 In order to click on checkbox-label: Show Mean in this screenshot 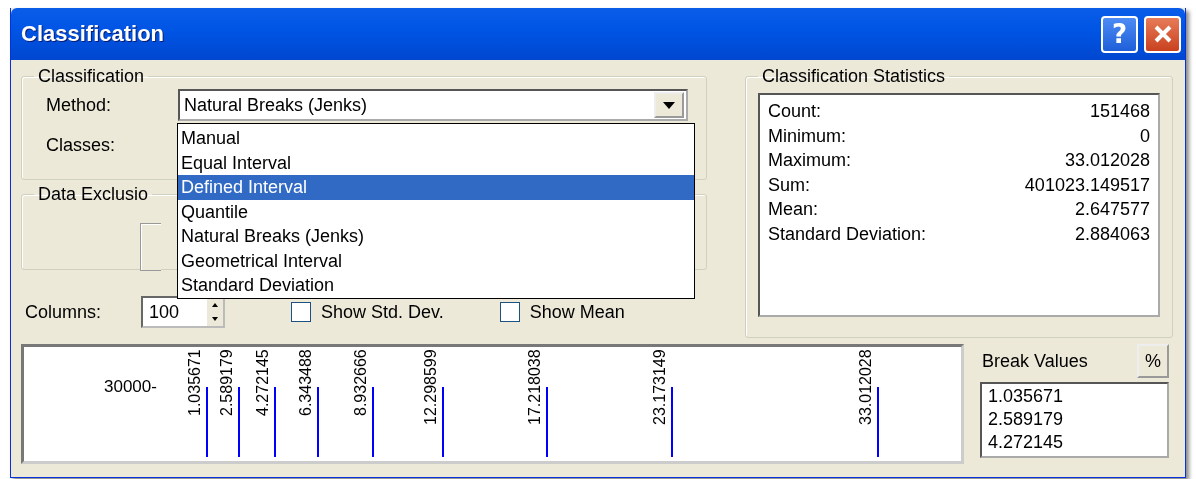, I will do `click(577, 312)`.